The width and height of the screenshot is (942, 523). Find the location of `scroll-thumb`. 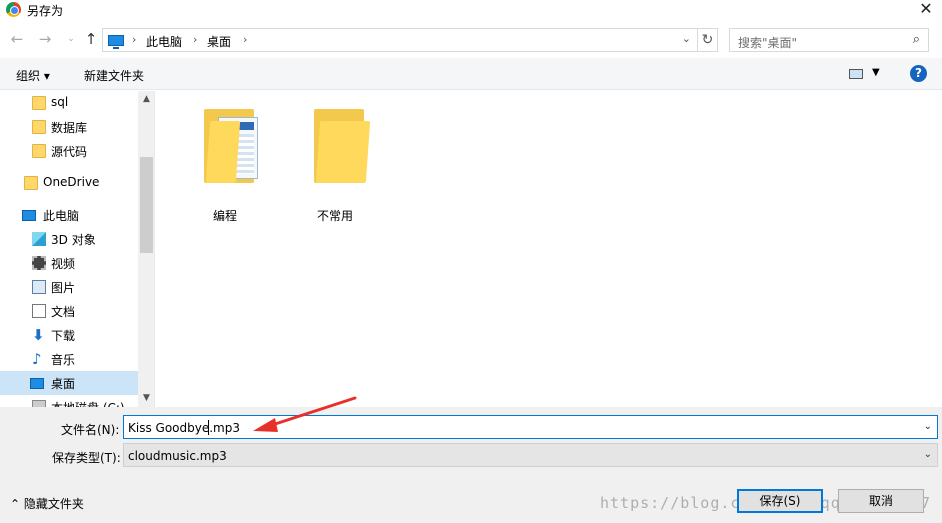

scroll-thumb is located at coordinates (146, 205).